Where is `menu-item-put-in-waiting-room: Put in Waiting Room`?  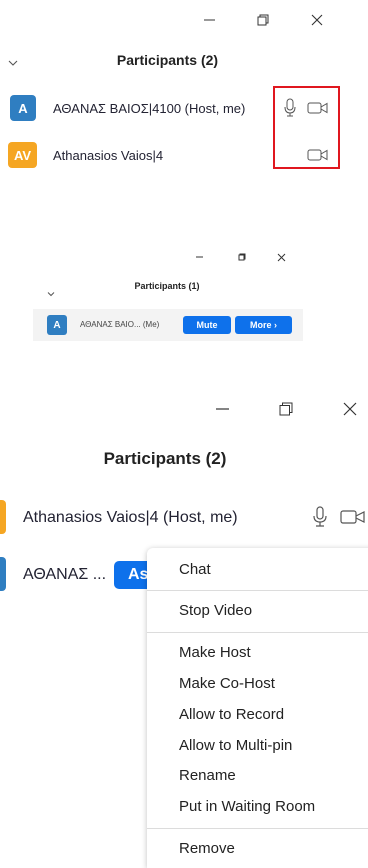
menu-item-put-in-waiting-room: Put in Waiting Room is located at coordinates (247, 806).